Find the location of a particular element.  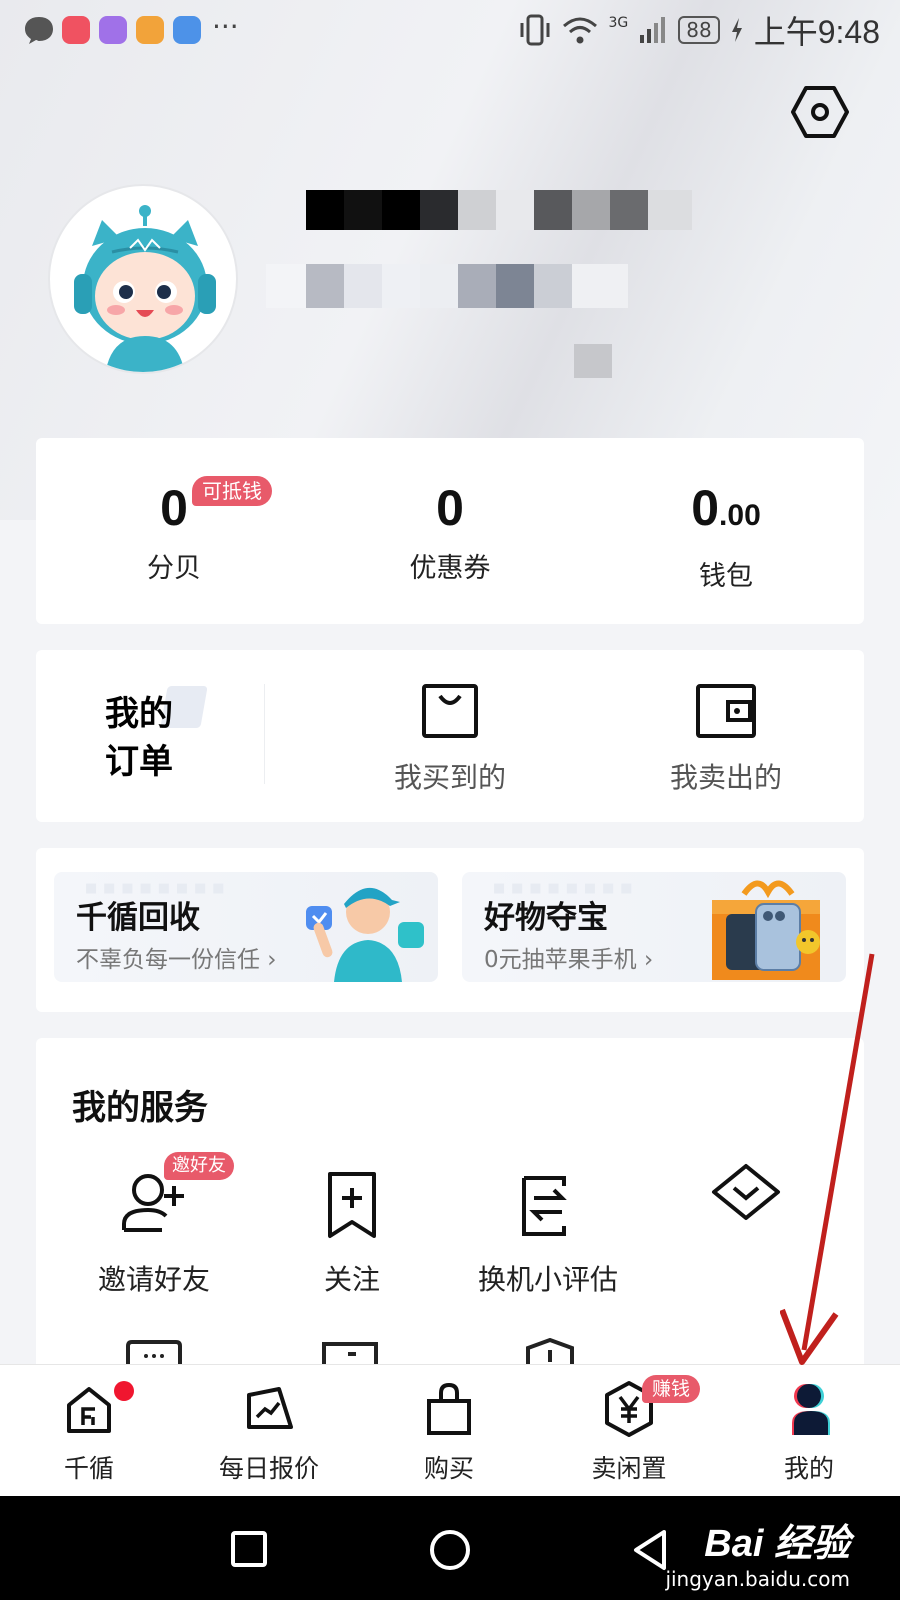

message-icon is located at coordinates (39, 30).